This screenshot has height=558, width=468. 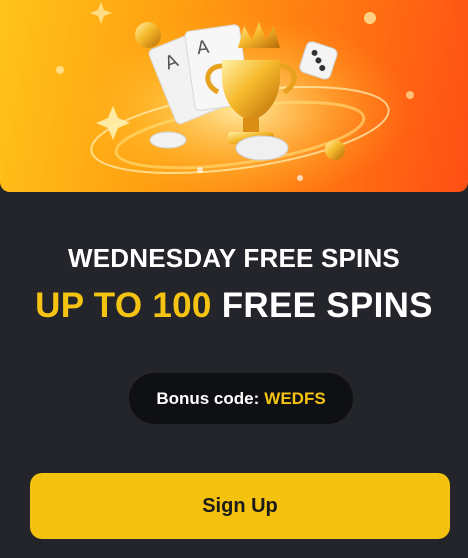 I want to click on sign-up-button: Sign Up, so click(x=240, y=506).